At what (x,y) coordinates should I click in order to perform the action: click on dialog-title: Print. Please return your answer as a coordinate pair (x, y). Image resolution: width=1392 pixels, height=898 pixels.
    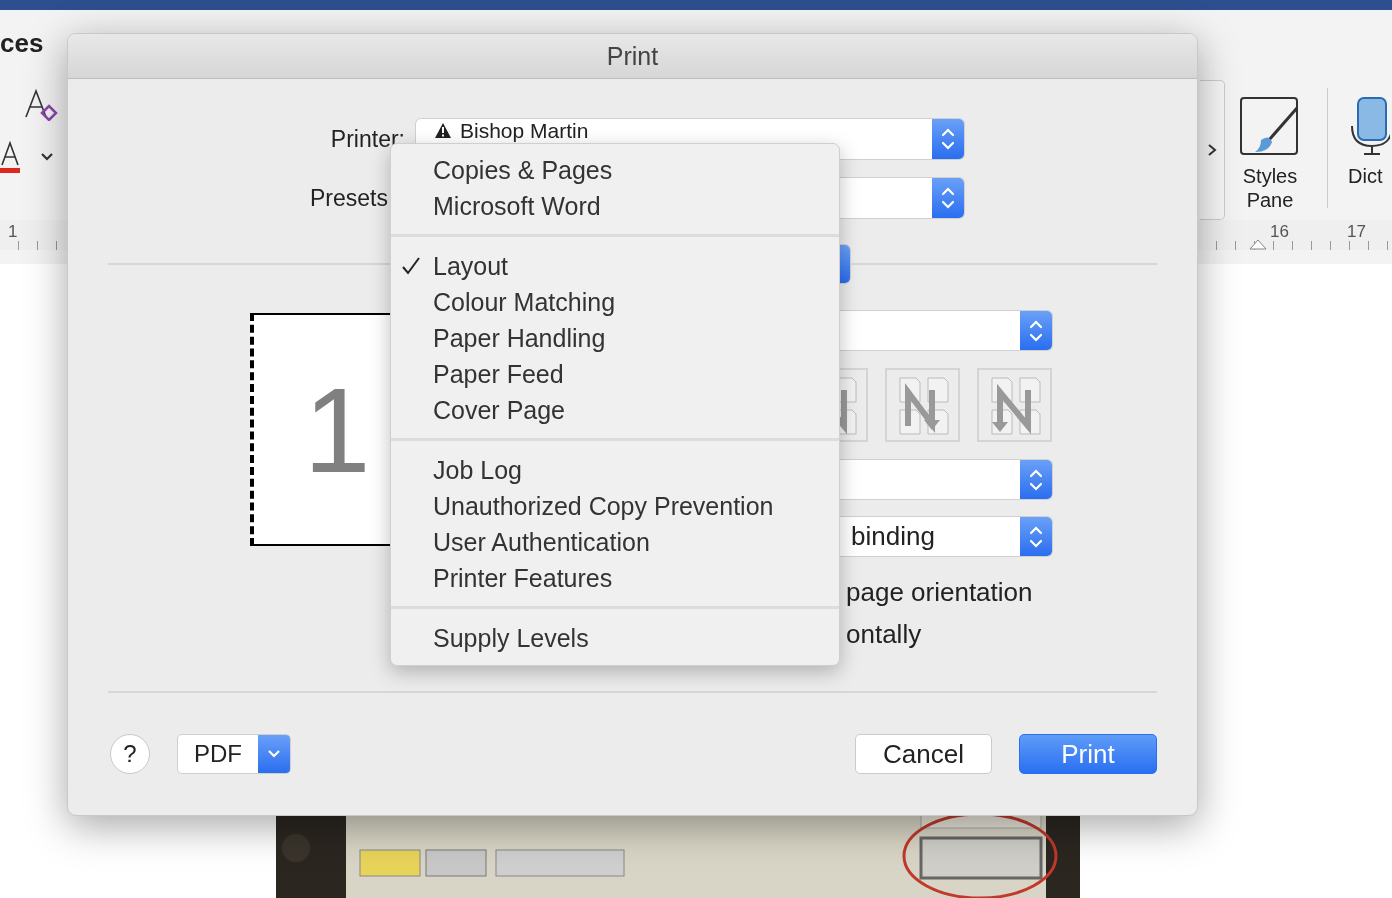
    Looking at the image, I should click on (632, 56).